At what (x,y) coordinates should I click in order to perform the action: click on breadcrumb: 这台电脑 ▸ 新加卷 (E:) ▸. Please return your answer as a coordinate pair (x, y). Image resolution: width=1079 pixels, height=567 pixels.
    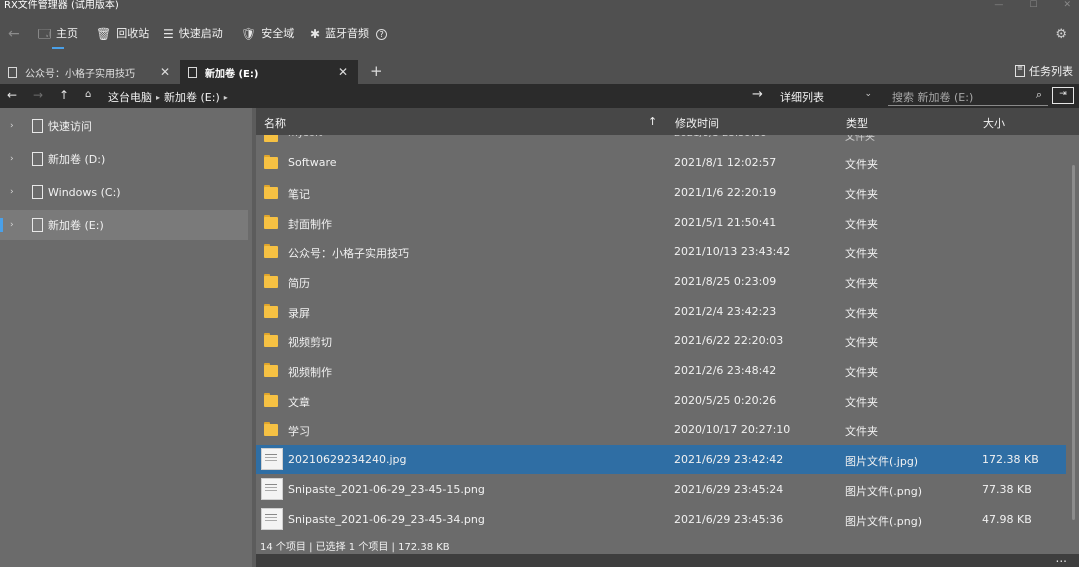
    Looking at the image, I should click on (168, 97).